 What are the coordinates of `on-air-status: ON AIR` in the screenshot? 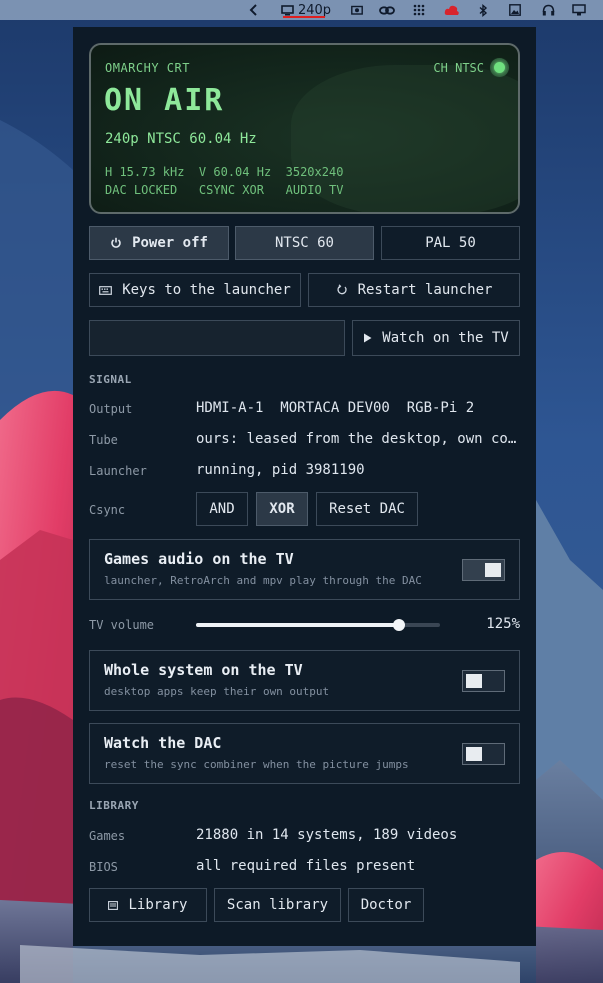 It's located at (164, 100).